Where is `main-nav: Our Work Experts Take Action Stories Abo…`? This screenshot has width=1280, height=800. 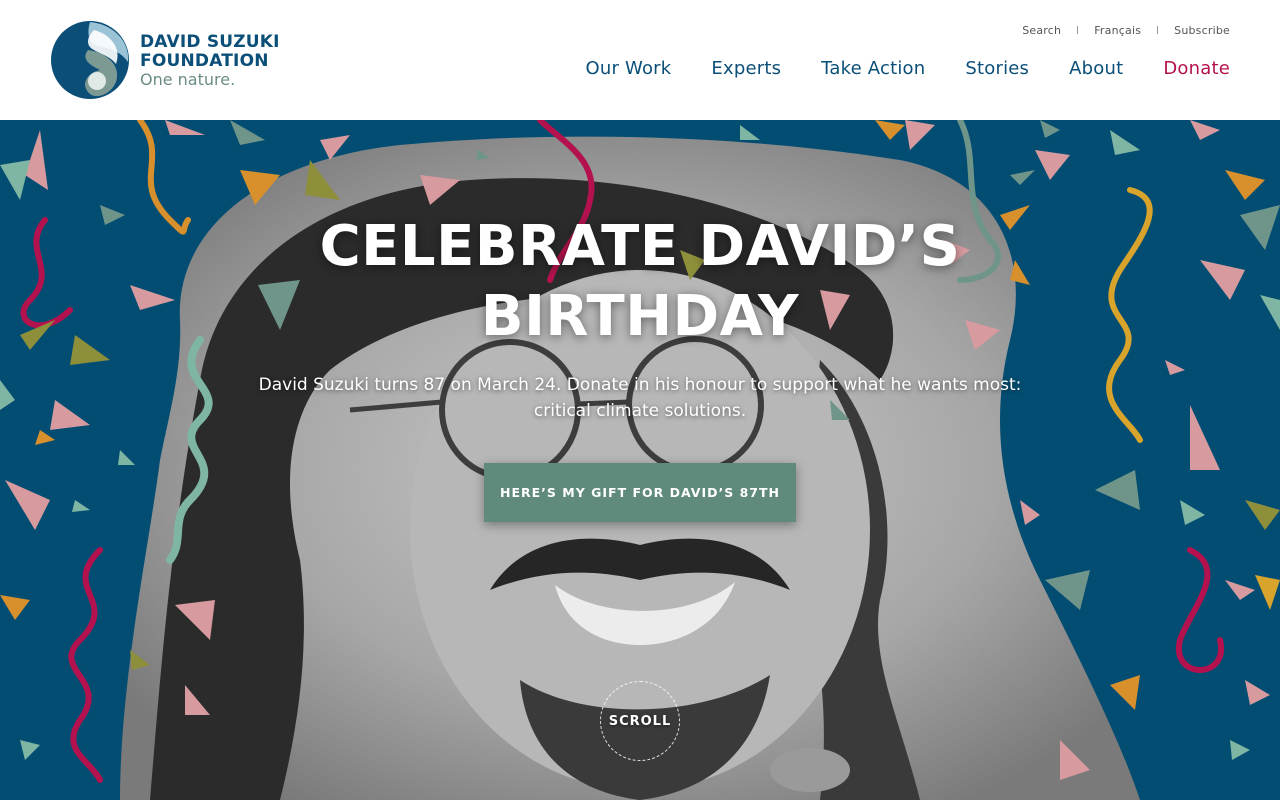
main-nav: Our Work Experts Take Action Stories Abo… is located at coordinates (888, 68).